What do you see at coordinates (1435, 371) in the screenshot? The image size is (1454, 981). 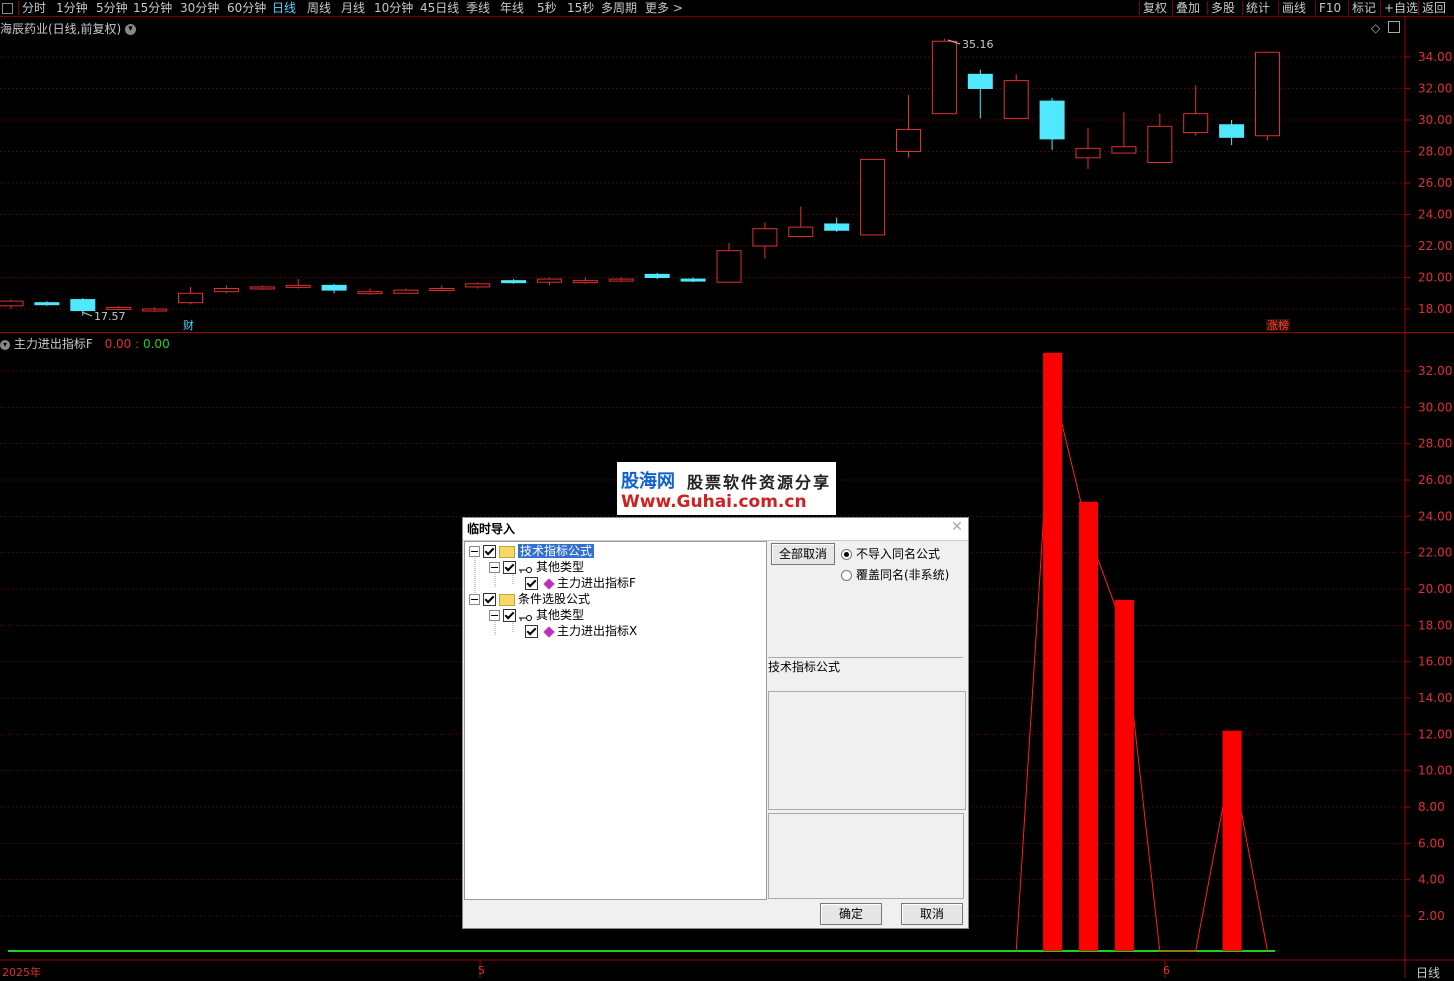 I see `indicator-tick-label: 32.00` at bounding box center [1435, 371].